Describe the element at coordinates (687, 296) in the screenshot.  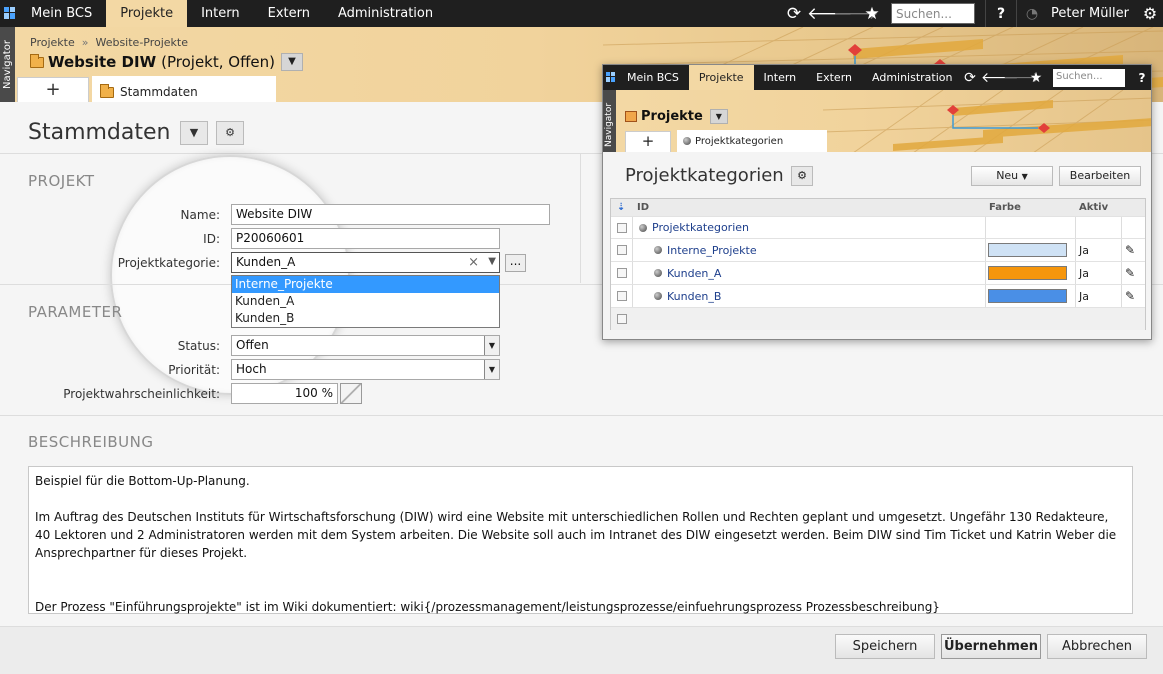
I see `category-id-cell: Kunden_B` at that location.